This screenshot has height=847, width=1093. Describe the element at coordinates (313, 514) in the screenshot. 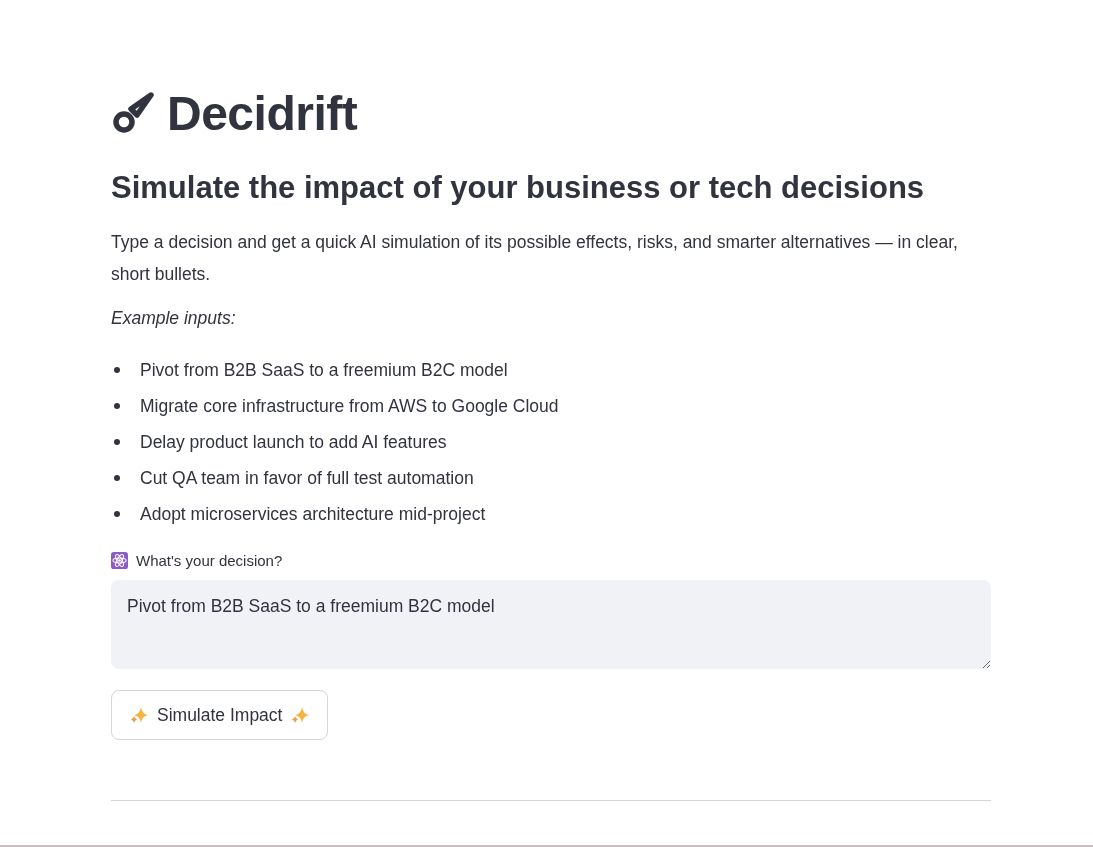

I see `example-item: Adopt microservices architecture mid-project` at that location.